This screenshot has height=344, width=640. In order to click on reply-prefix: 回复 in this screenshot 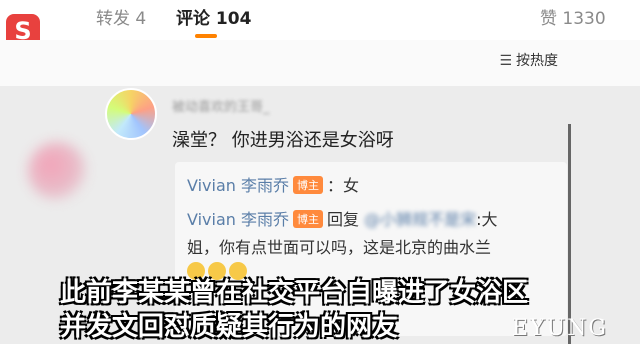, I will do `click(343, 219)`.